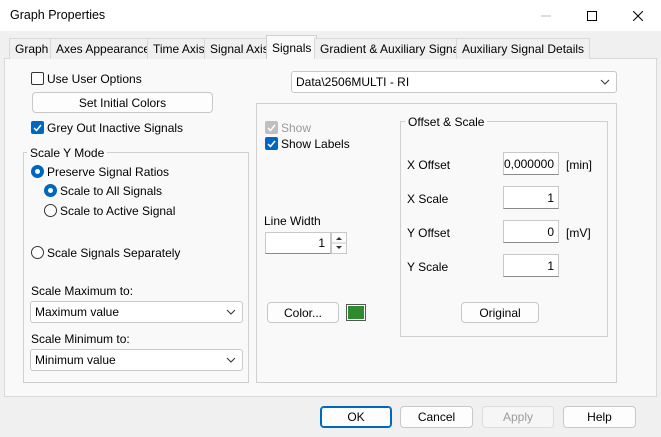 The width and height of the screenshot is (661, 437). What do you see at coordinates (500, 312) in the screenshot?
I see `original-button: Original` at bounding box center [500, 312].